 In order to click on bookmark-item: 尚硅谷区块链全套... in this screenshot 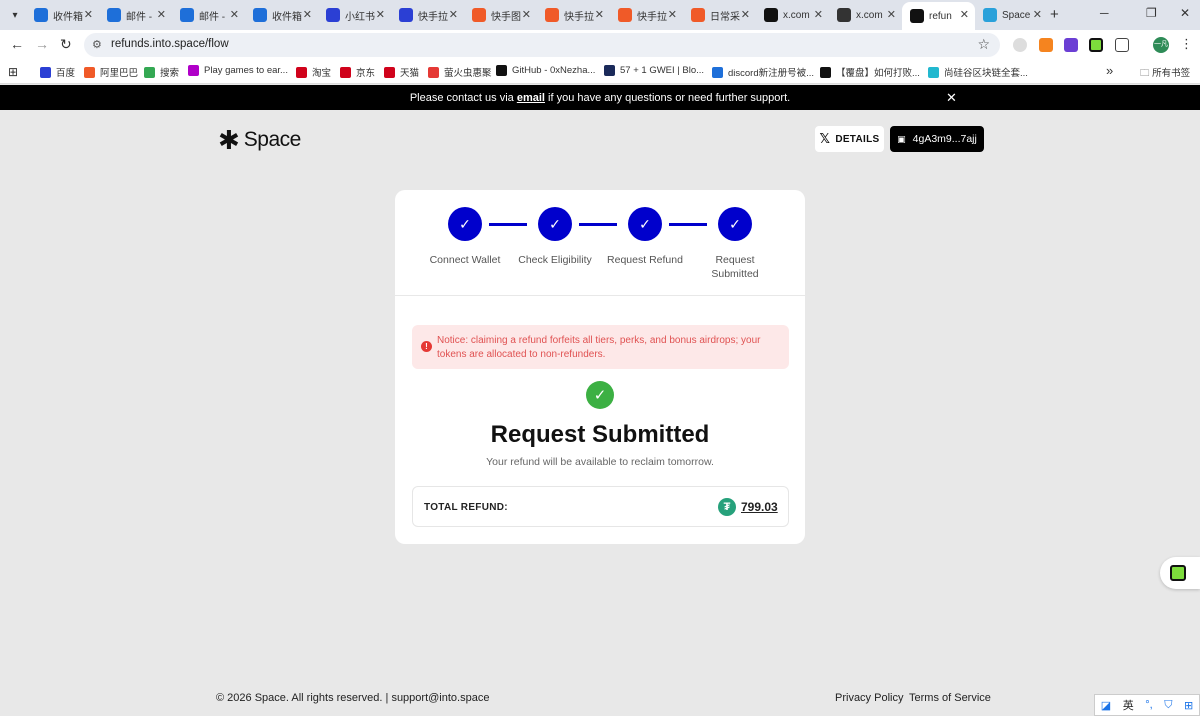, I will do `click(978, 72)`.